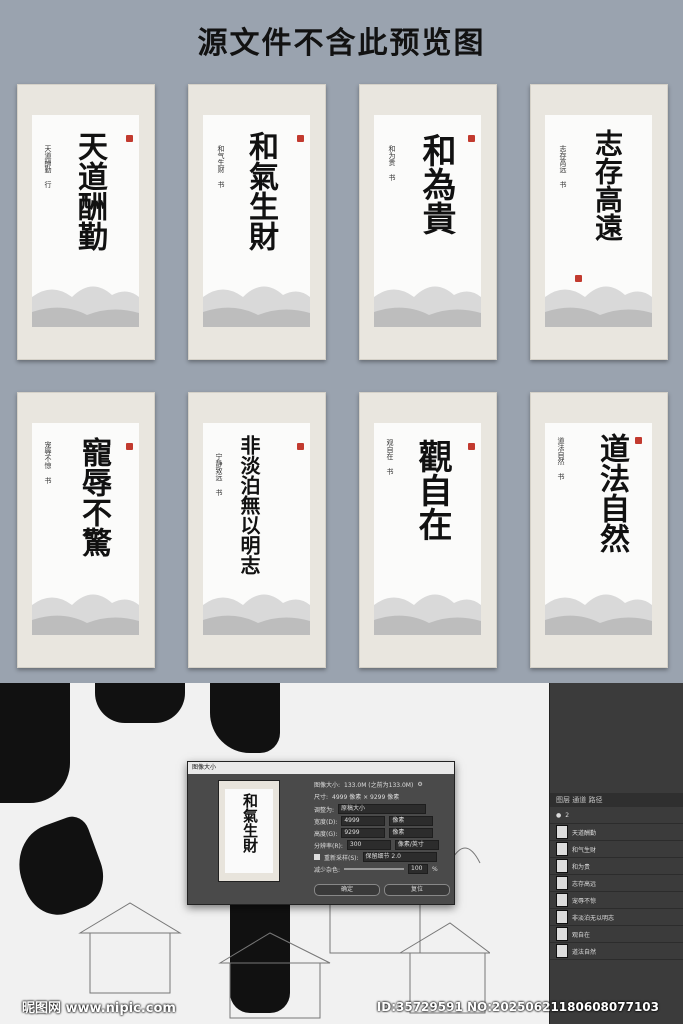  What do you see at coordinates (382, 809) in the screenshot?
I see `fit-select: 原稿大小` at bounding box center [382, 809].